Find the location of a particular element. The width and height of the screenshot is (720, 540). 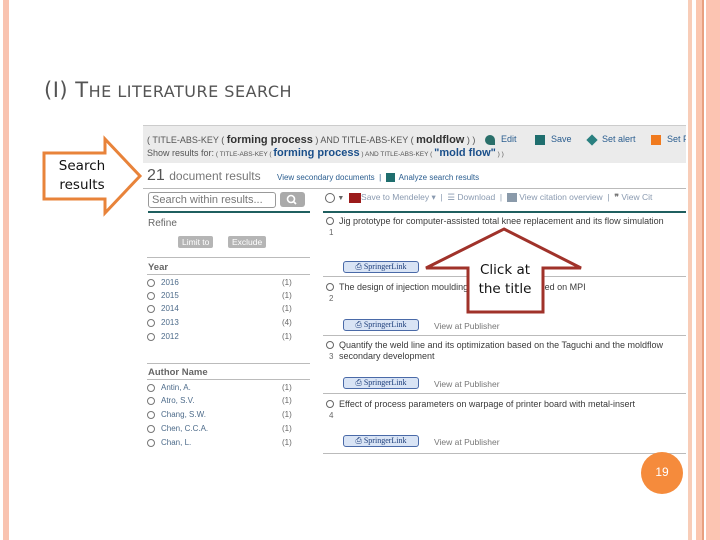

search-results-callout: Search results is located at coordinates (82, 175).